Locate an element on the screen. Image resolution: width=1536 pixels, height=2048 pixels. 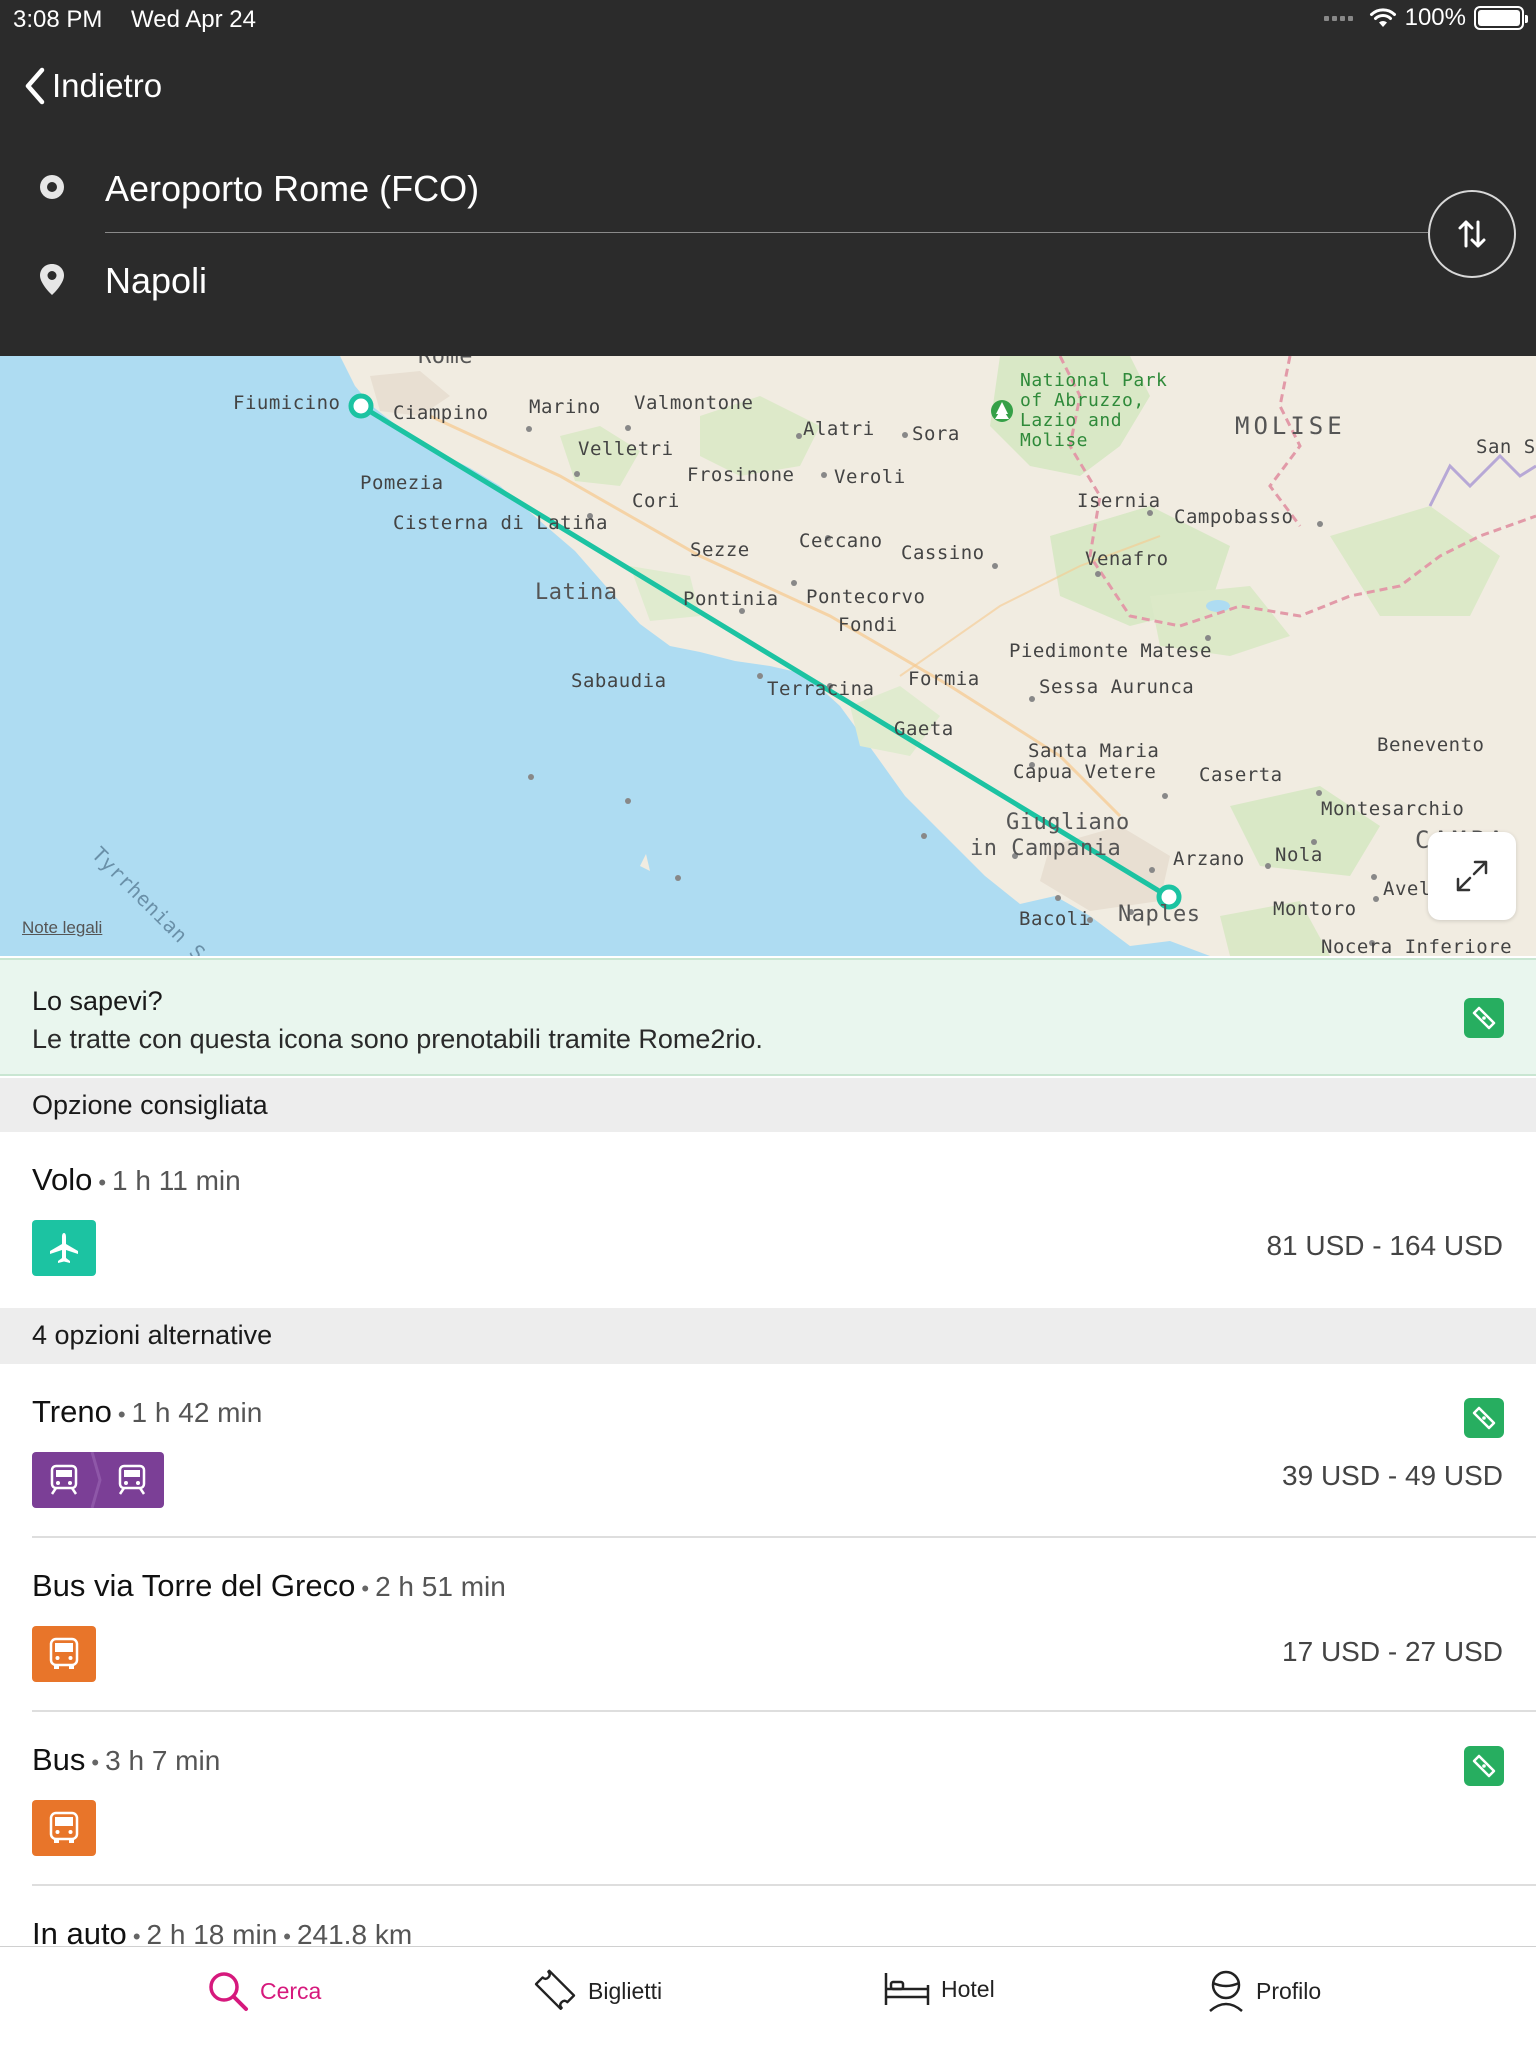
map-label: Sezze is located at coordinates (720, 550).